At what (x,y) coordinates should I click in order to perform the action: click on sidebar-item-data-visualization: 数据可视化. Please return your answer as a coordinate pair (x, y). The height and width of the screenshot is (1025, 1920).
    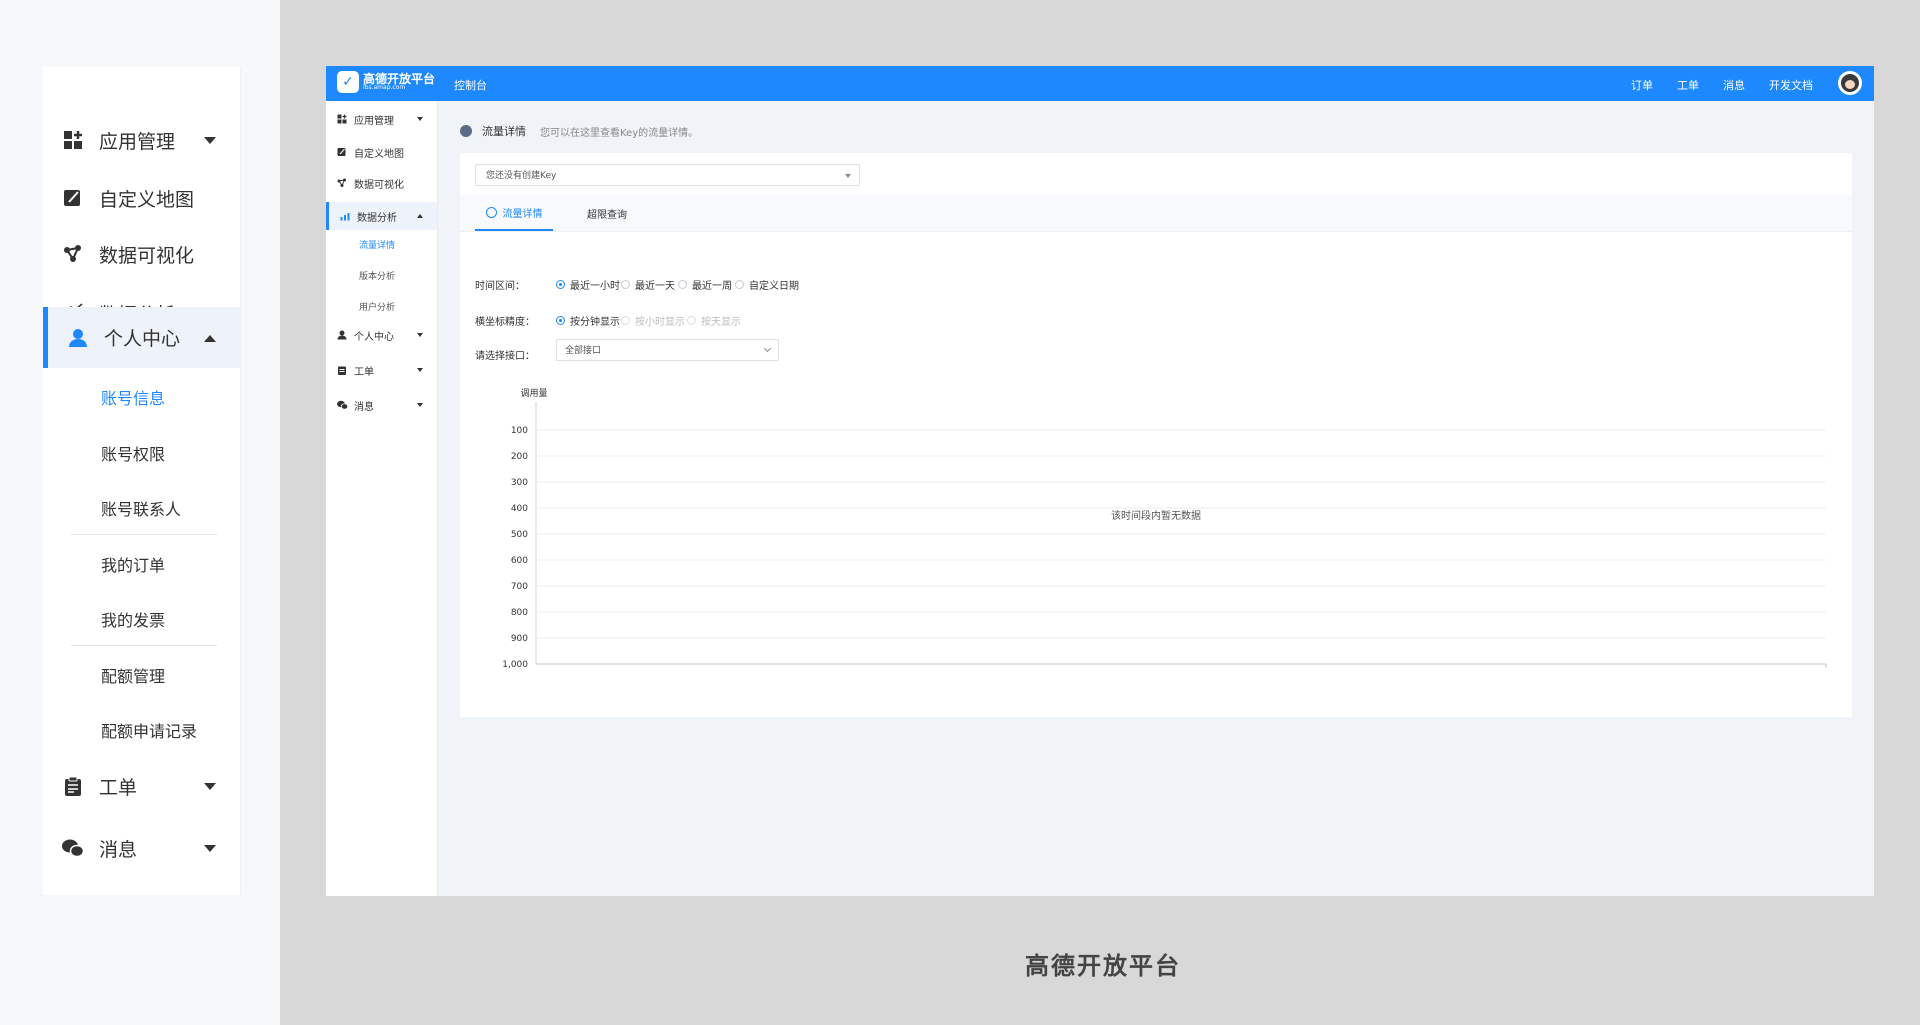
    Looking at the image, I should click on (141, 254).